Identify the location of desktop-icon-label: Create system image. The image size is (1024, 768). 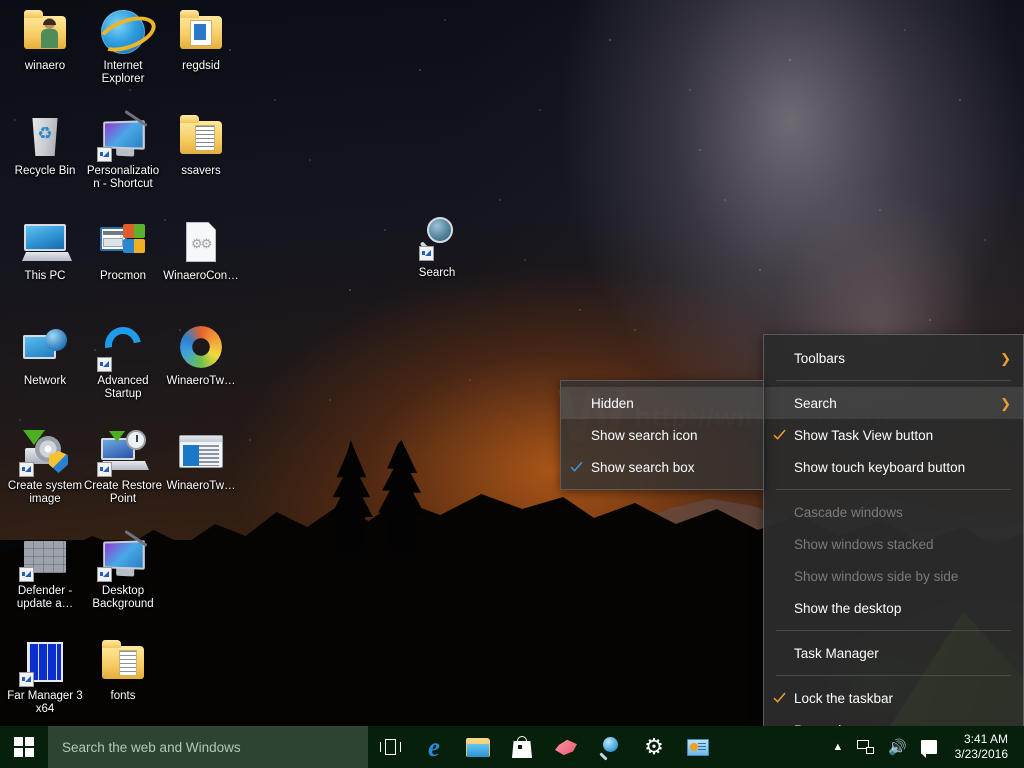
(45, 492).